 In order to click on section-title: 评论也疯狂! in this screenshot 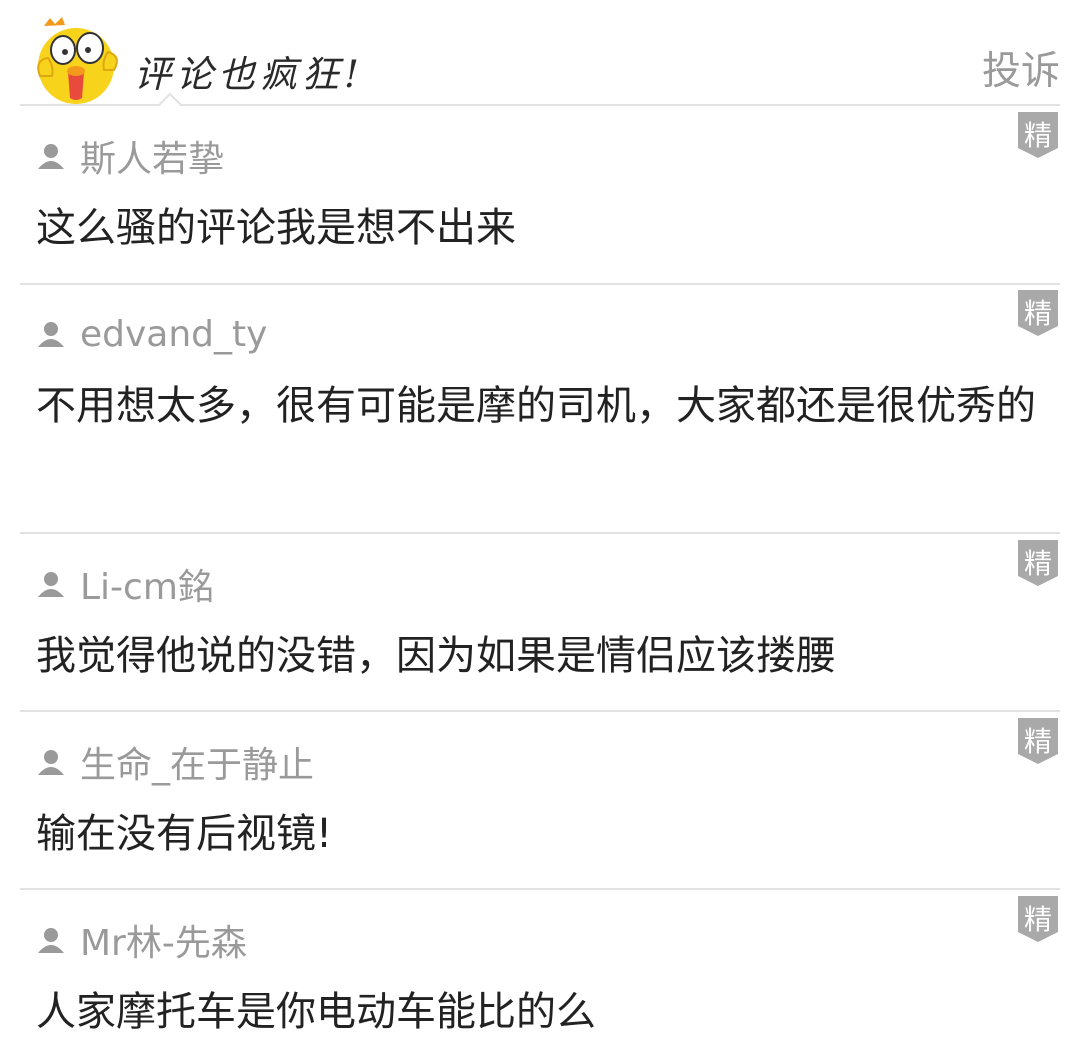, I will do `click(249, 74)`.